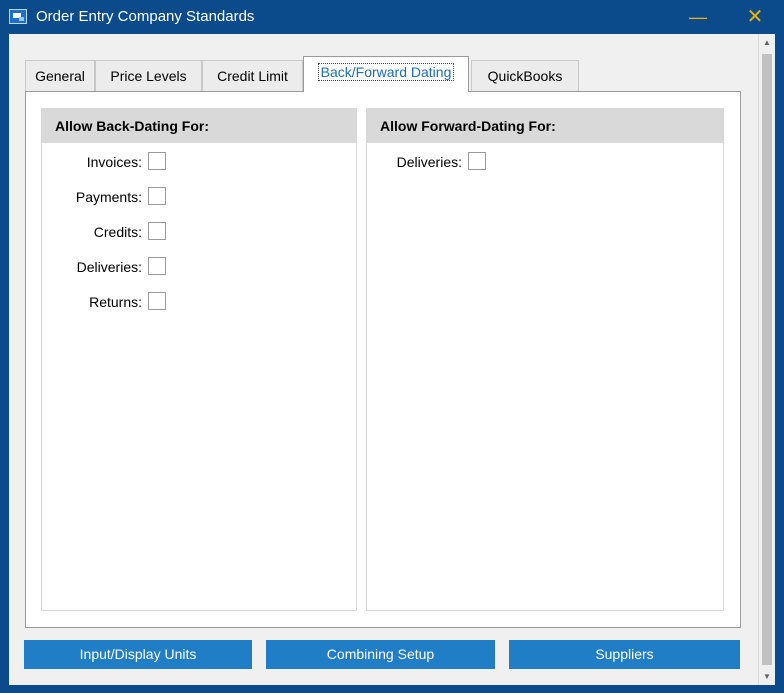 This screenshot has width=784, height=693. What do you see at coordinates (767, 42) in the screenshot?
I see `scroll-up-arrow-icon: ▲` at bounding box center [767, 42].